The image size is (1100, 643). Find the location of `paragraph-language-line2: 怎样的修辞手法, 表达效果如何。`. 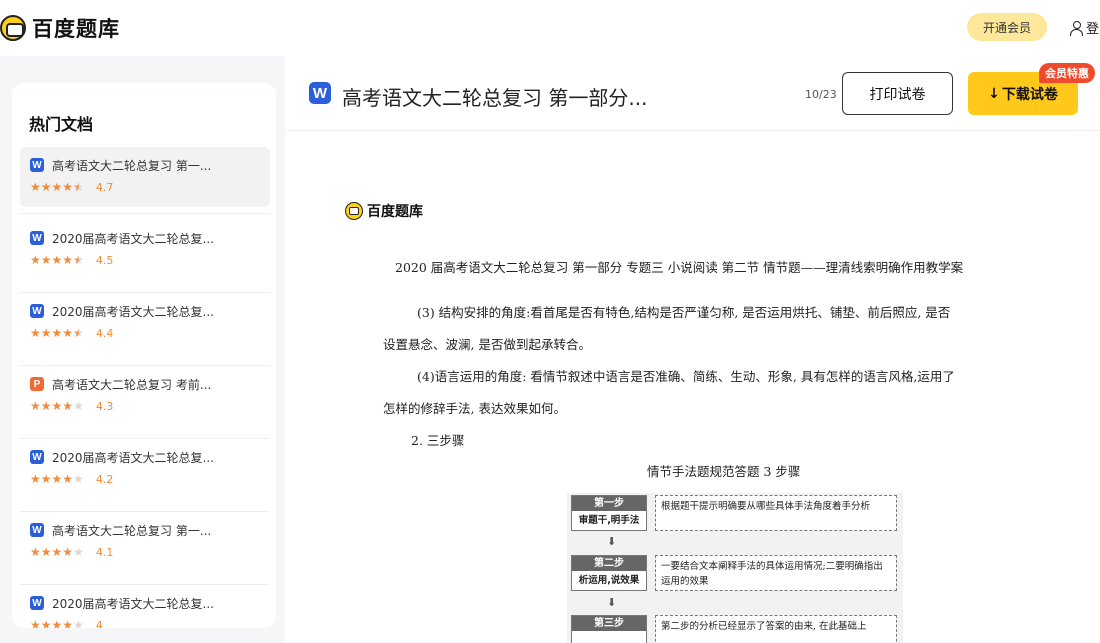

paragraph-language-line2: 怎样的修辞手法, 表达效果如何。 is located at coordinates (474, 408).